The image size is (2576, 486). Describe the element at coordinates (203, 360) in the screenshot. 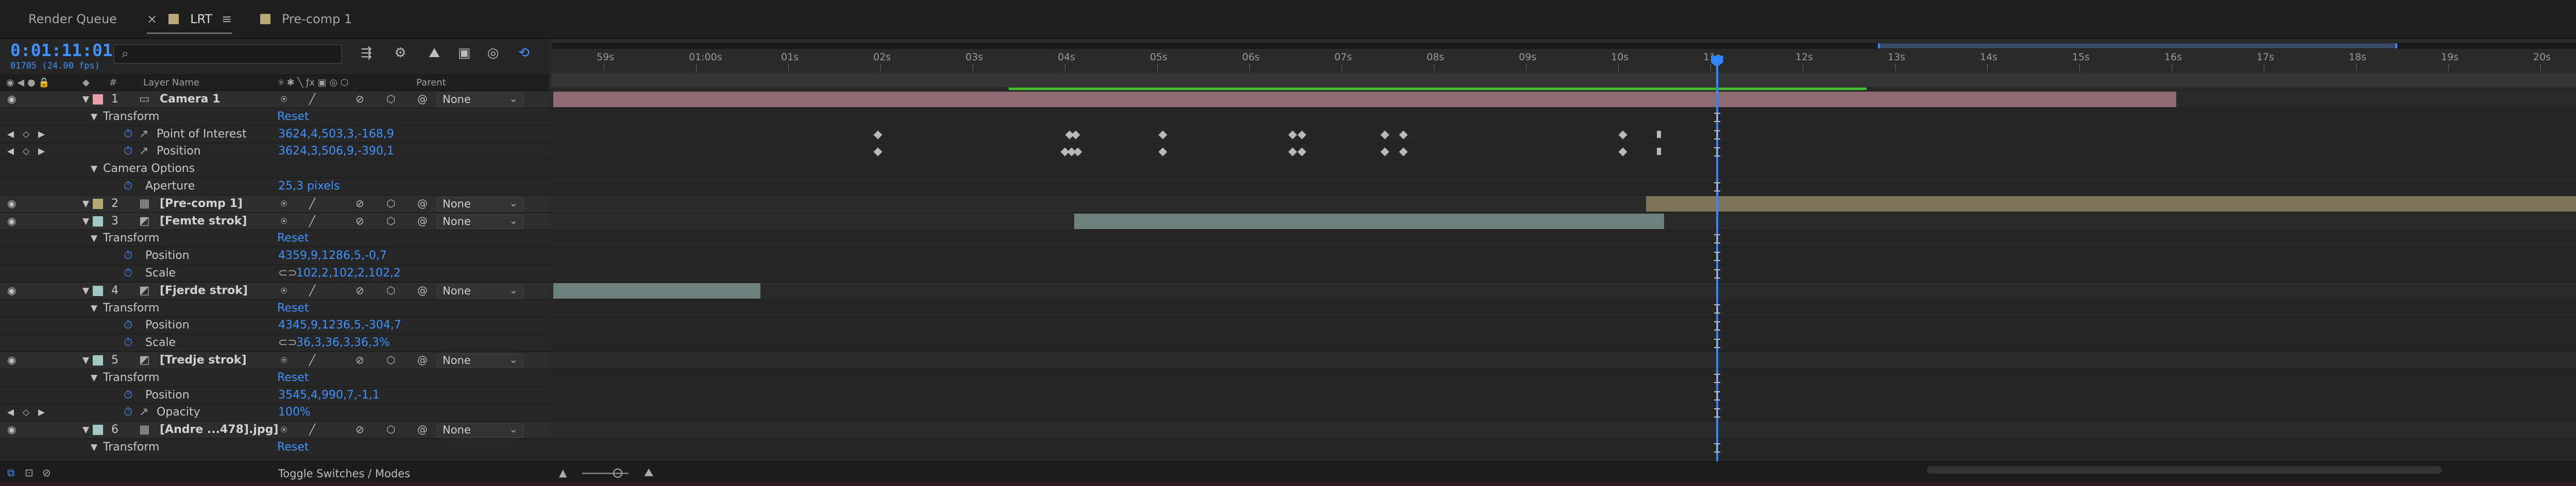

I see `layer-name: [Tredje strok]` at that location.